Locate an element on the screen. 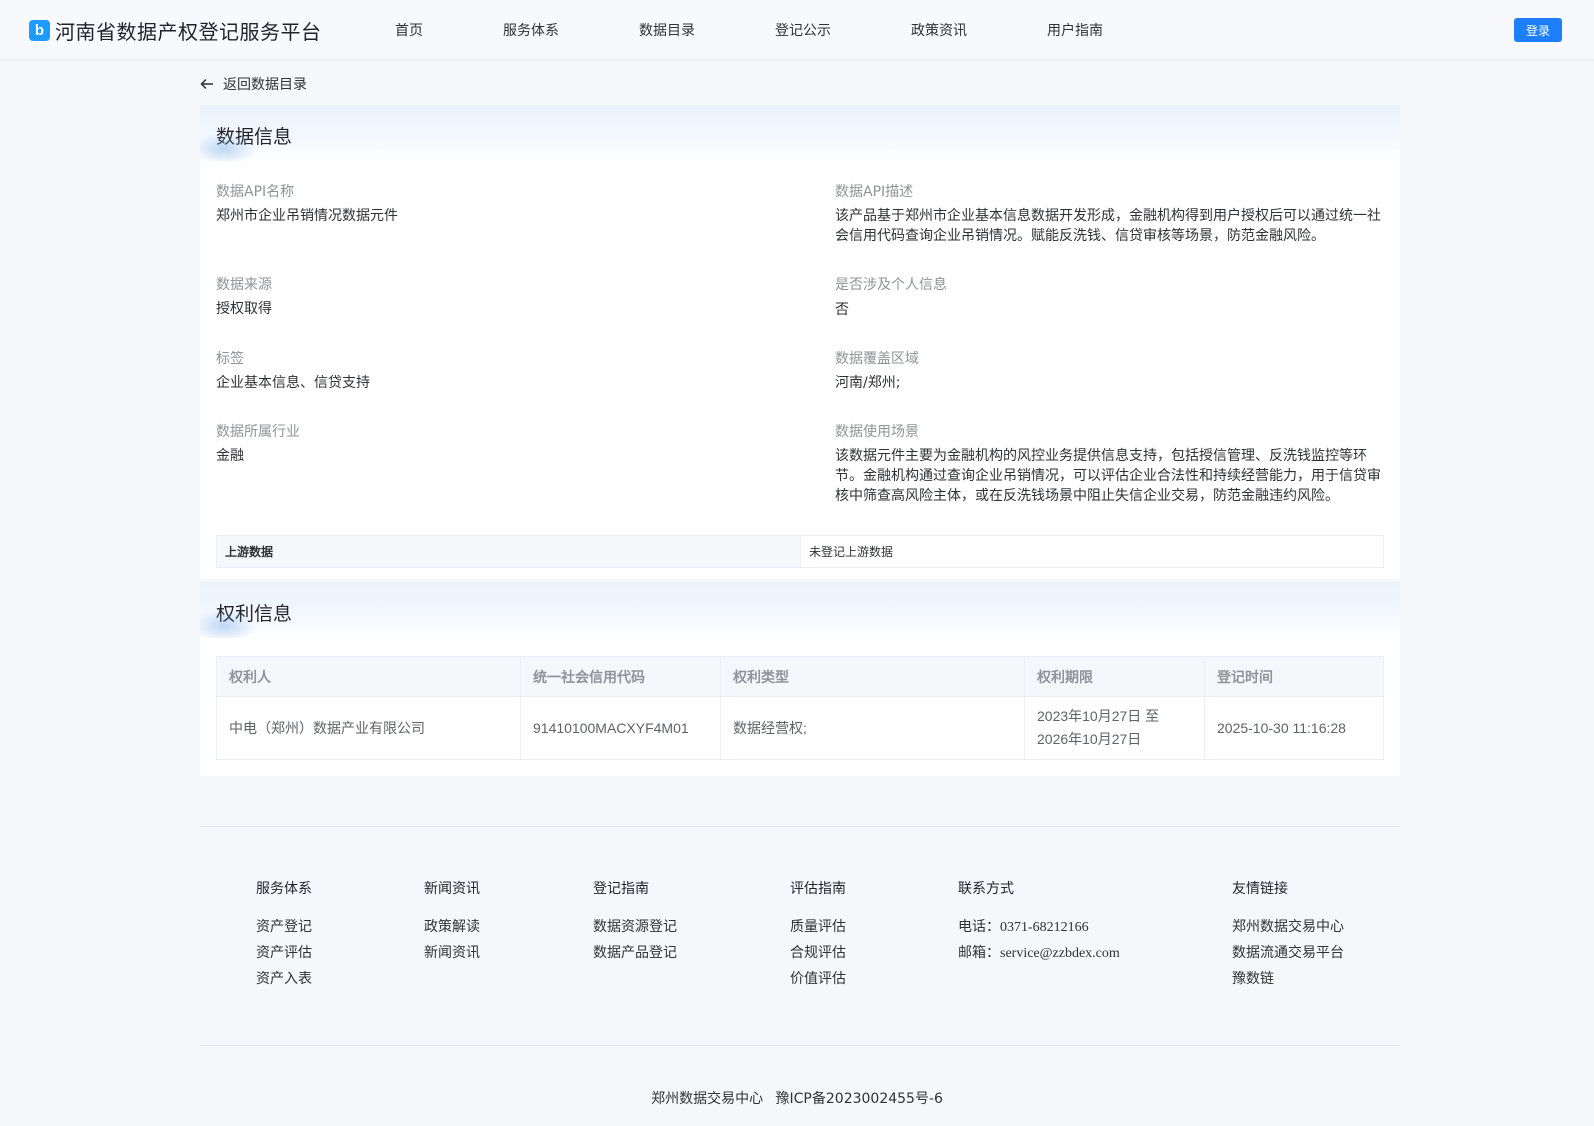  scenario-label: 数据使用场景 is located at coordinates (877, 432).